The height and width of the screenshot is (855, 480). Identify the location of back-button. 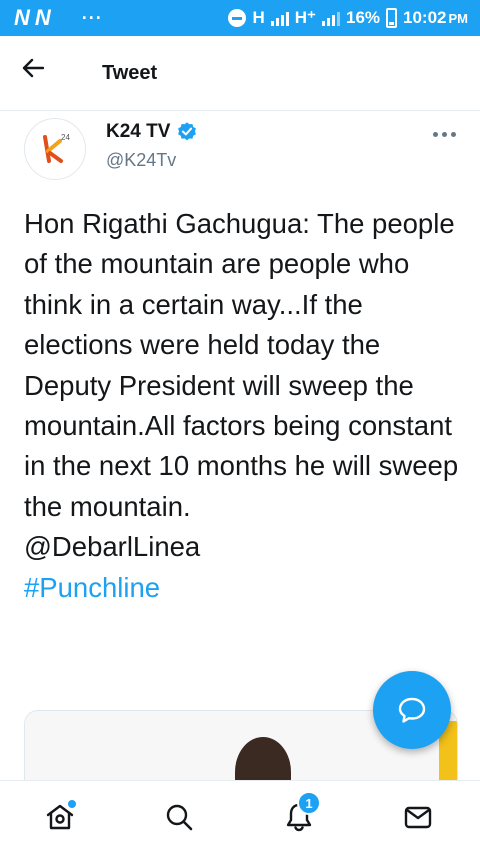
(42, 73).